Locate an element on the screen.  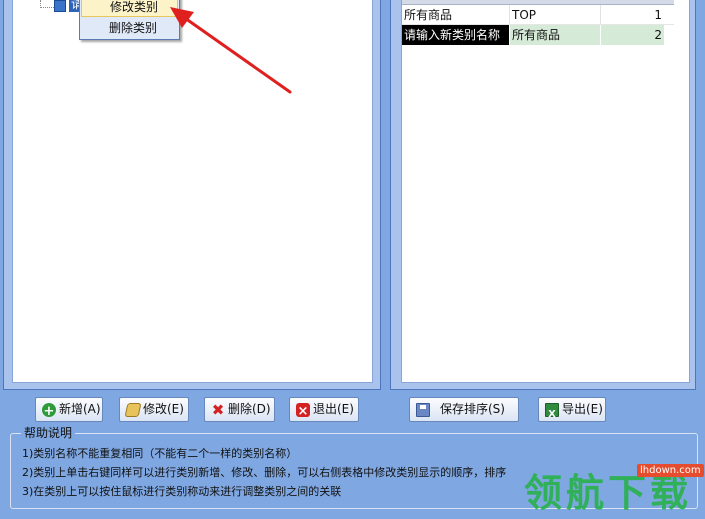
watermark-logo: 领航下载 is located at coordinates (608, 493).